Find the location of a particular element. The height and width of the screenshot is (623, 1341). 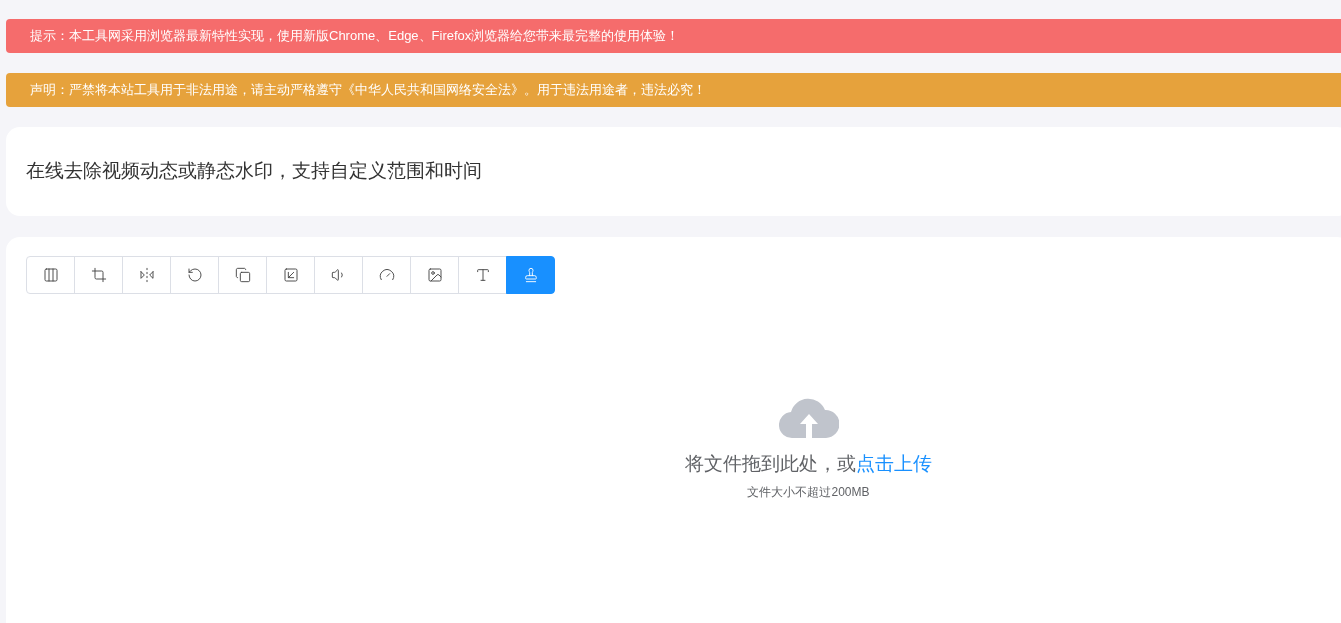

size-limit-note: 文件大小不超过200MB is located at coordinates (808, 492).